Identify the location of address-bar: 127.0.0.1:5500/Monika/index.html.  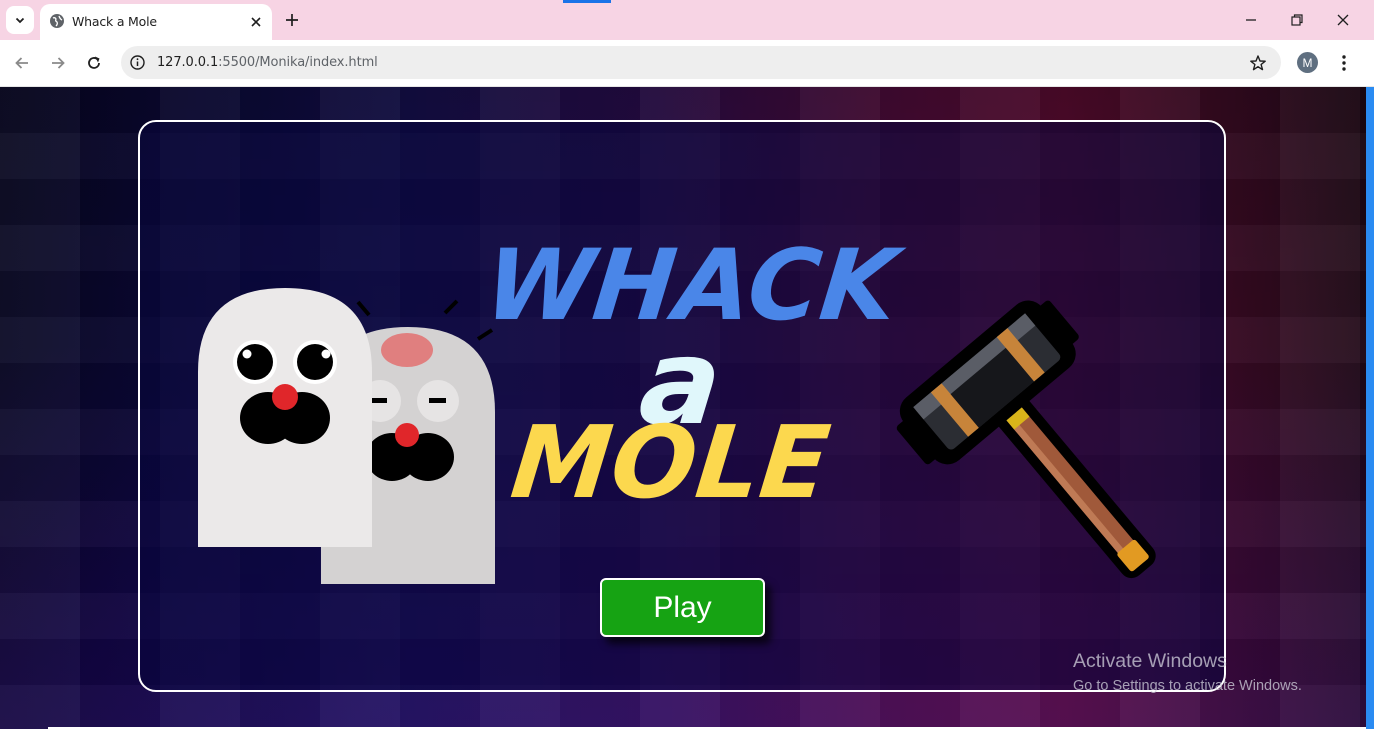
(701, 62).